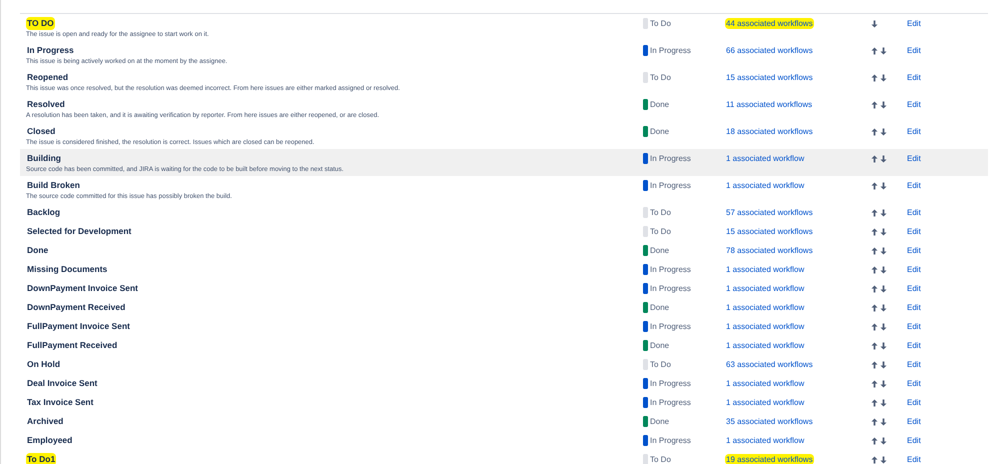 This screenshot has width=998, height=464. Describe the element at coordinates (769, 250) in the screenshot. I see `workflows-link: 78 associated workflows` at that location.